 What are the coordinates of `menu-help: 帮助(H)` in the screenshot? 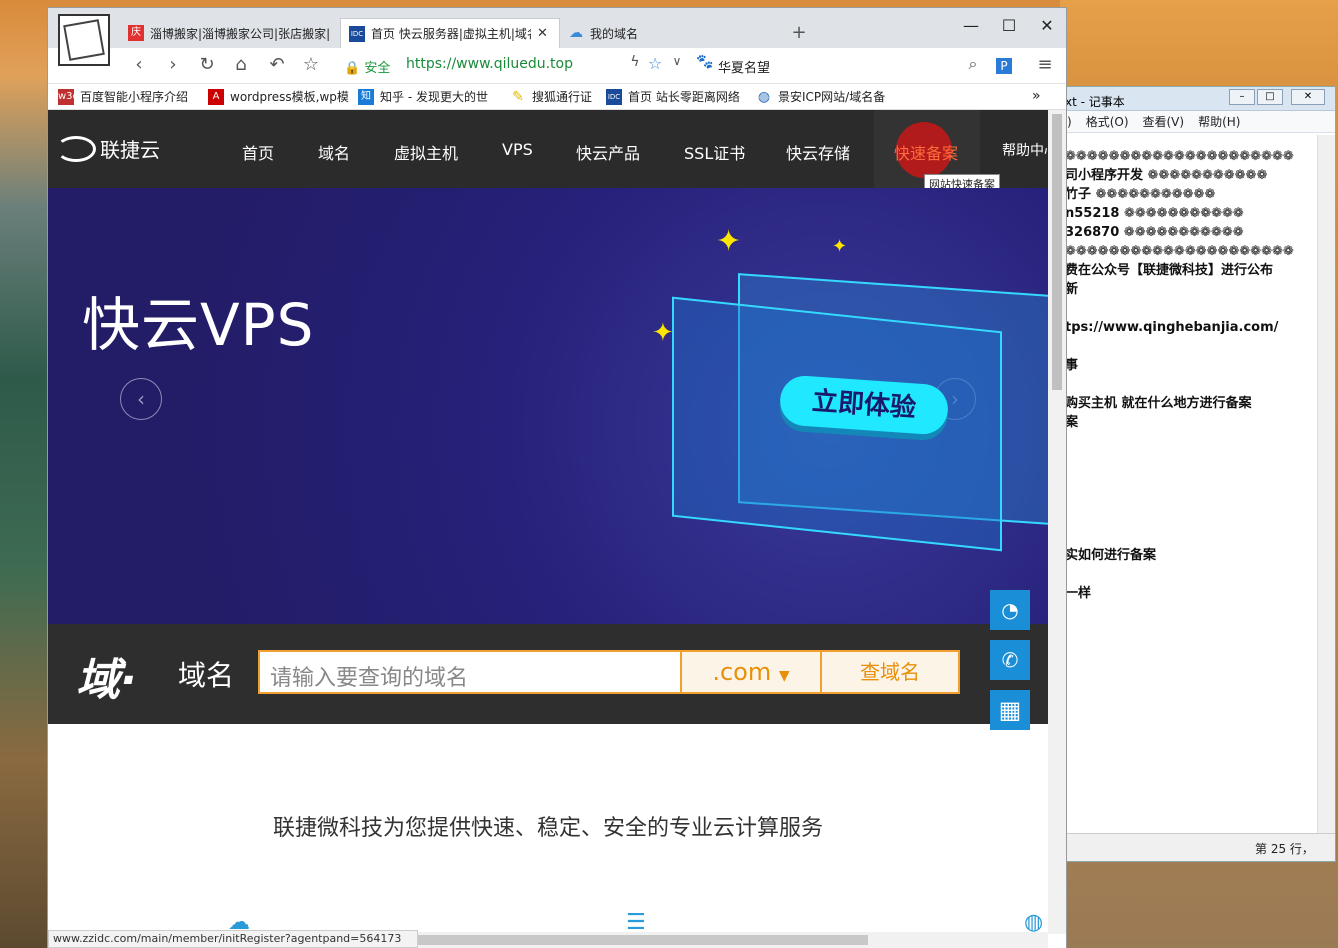 It's located at (1219, 121).